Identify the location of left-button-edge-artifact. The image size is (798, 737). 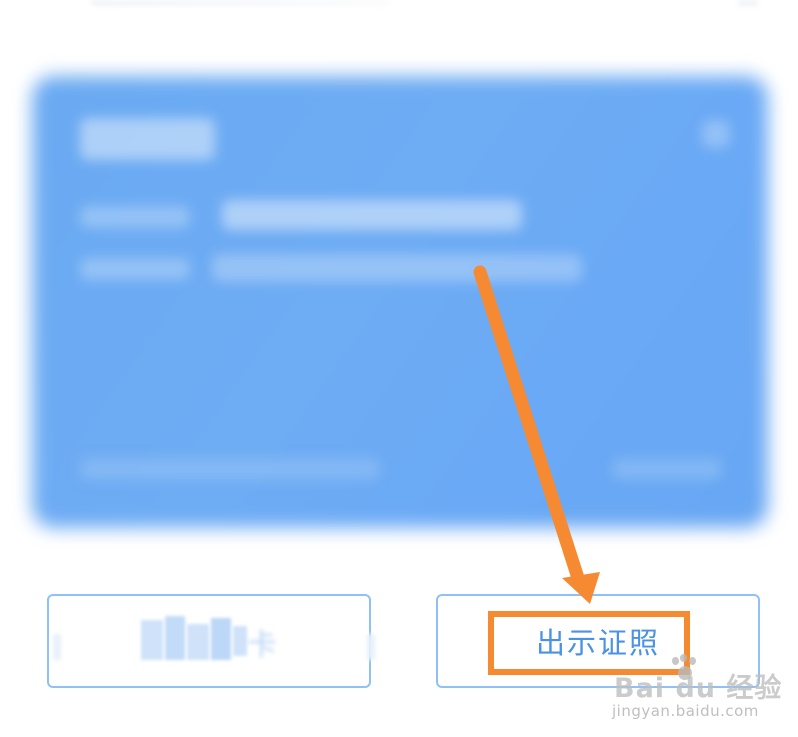
(57, 647).